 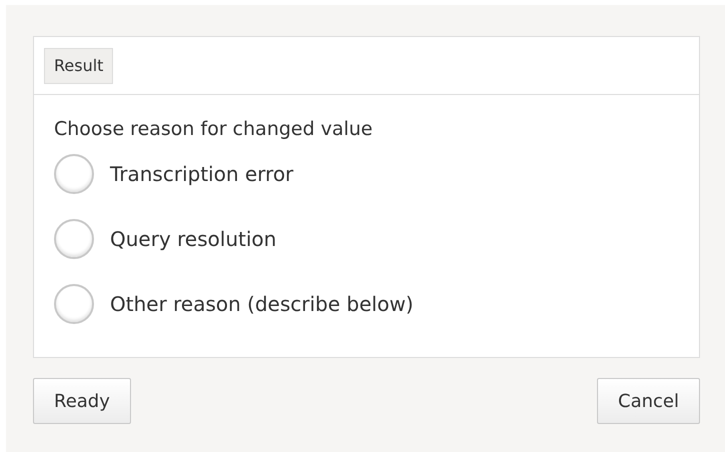 What do you see at coordinates (202, 174) in the screenshot?
I see `option-label: Transcription error` at bounding box center [202, 174].